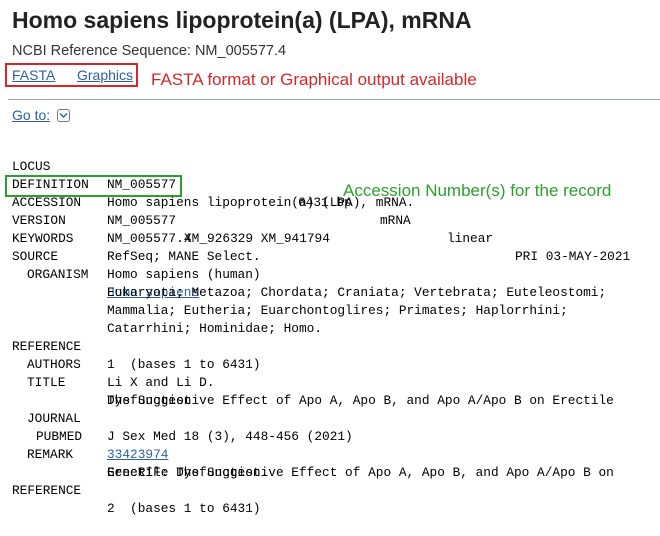 This screenshot has height=536, width=660. I want to click on locus-division-date: PRI 03-MAY-2021, so click(573, 256).